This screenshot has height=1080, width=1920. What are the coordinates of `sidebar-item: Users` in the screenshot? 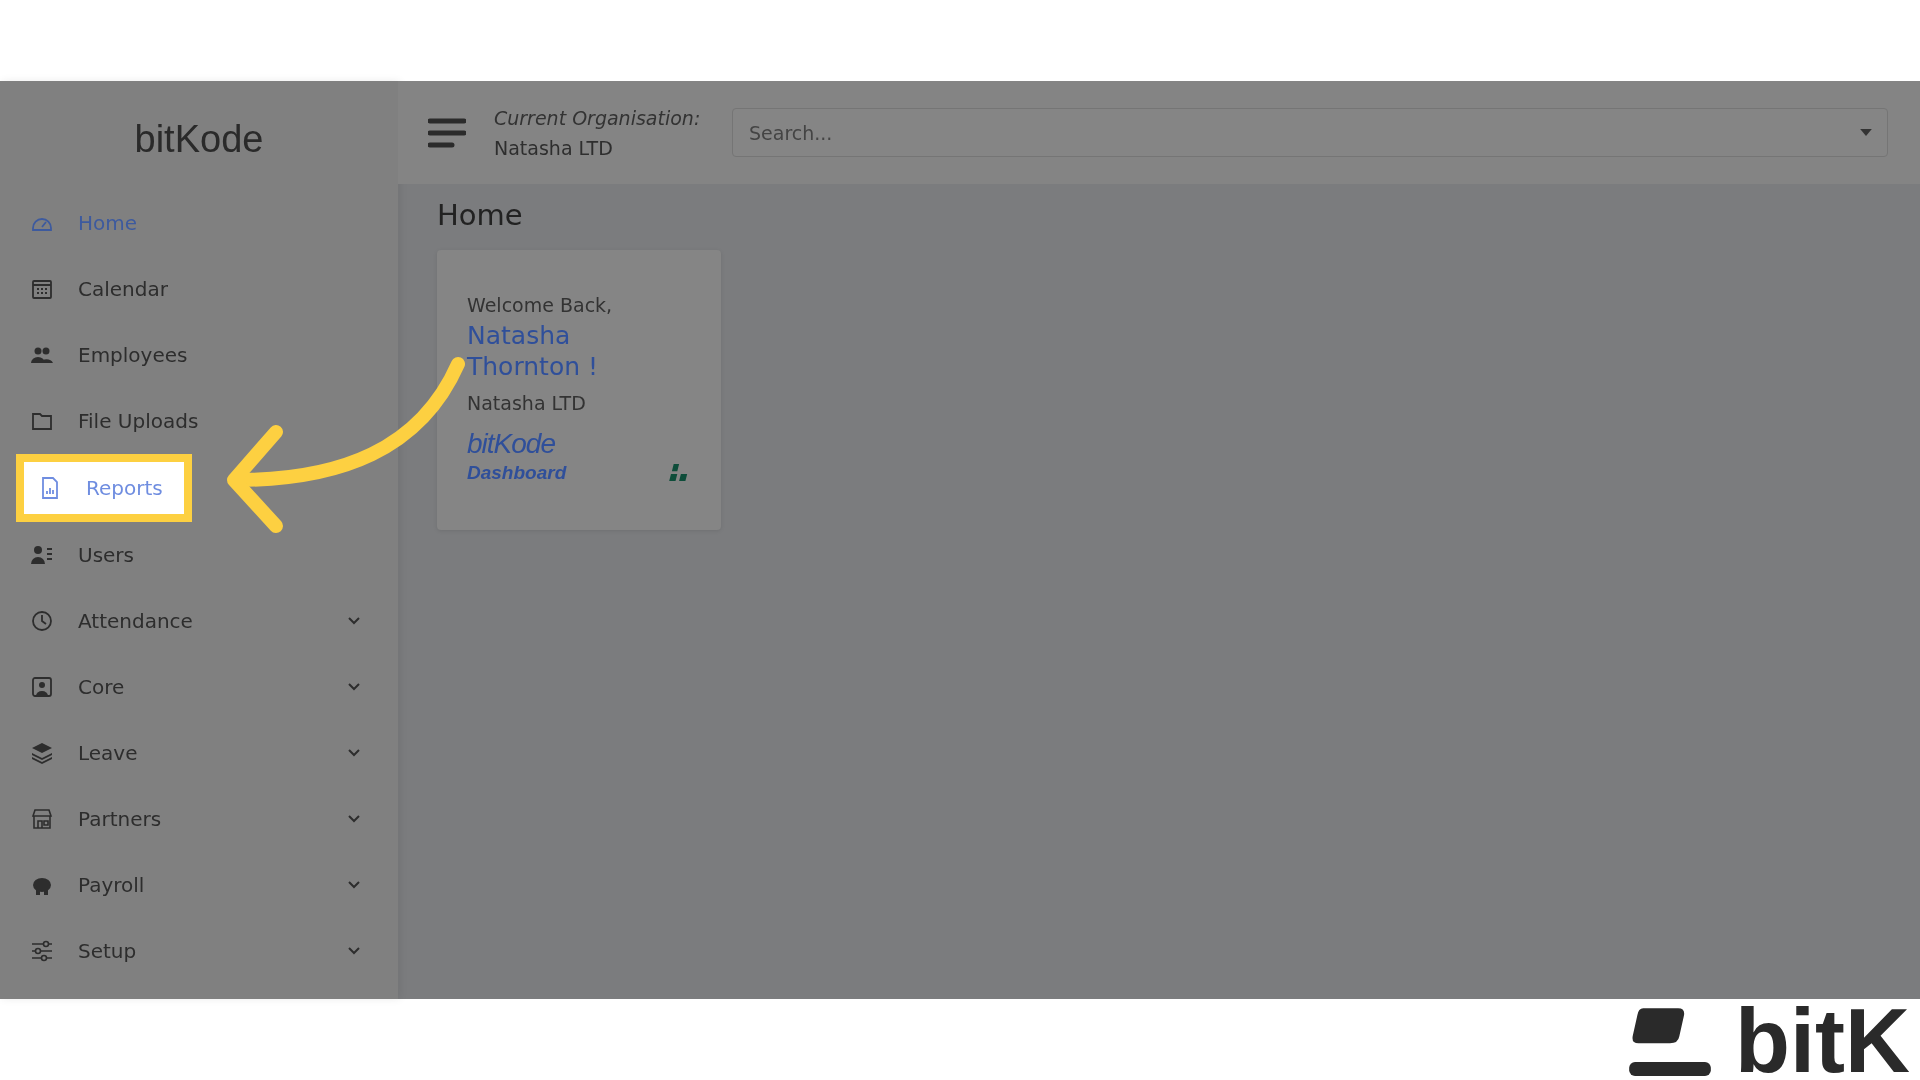 It's located at (199, 555).